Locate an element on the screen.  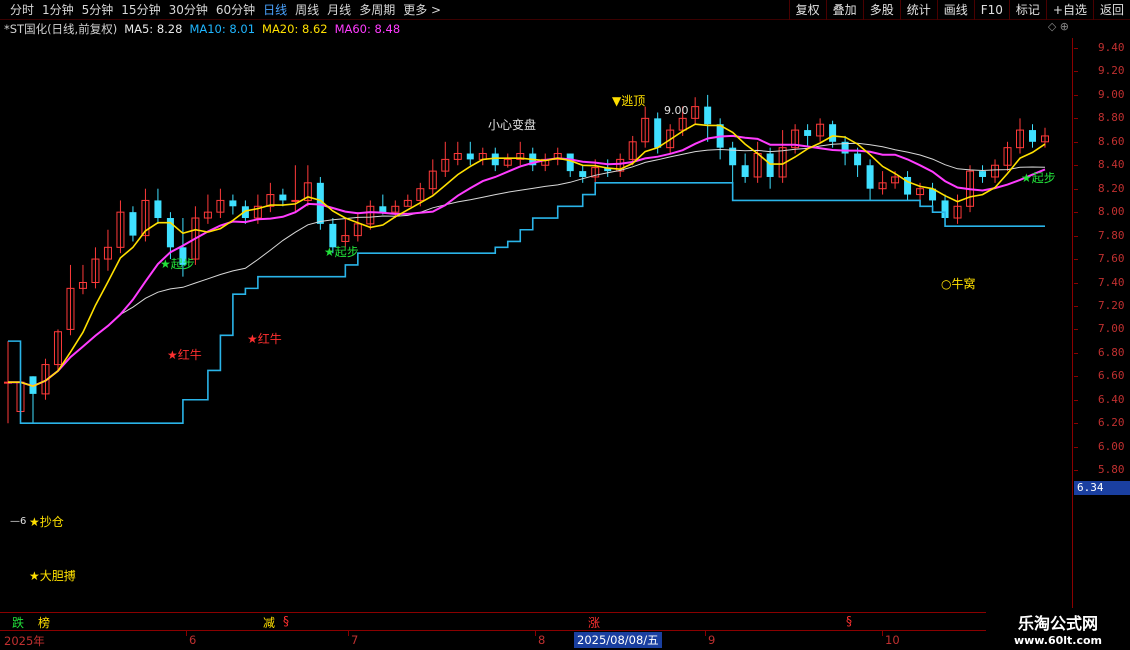
red-bull-signal-1: ★红牛 is located at coordinates (184, 355).